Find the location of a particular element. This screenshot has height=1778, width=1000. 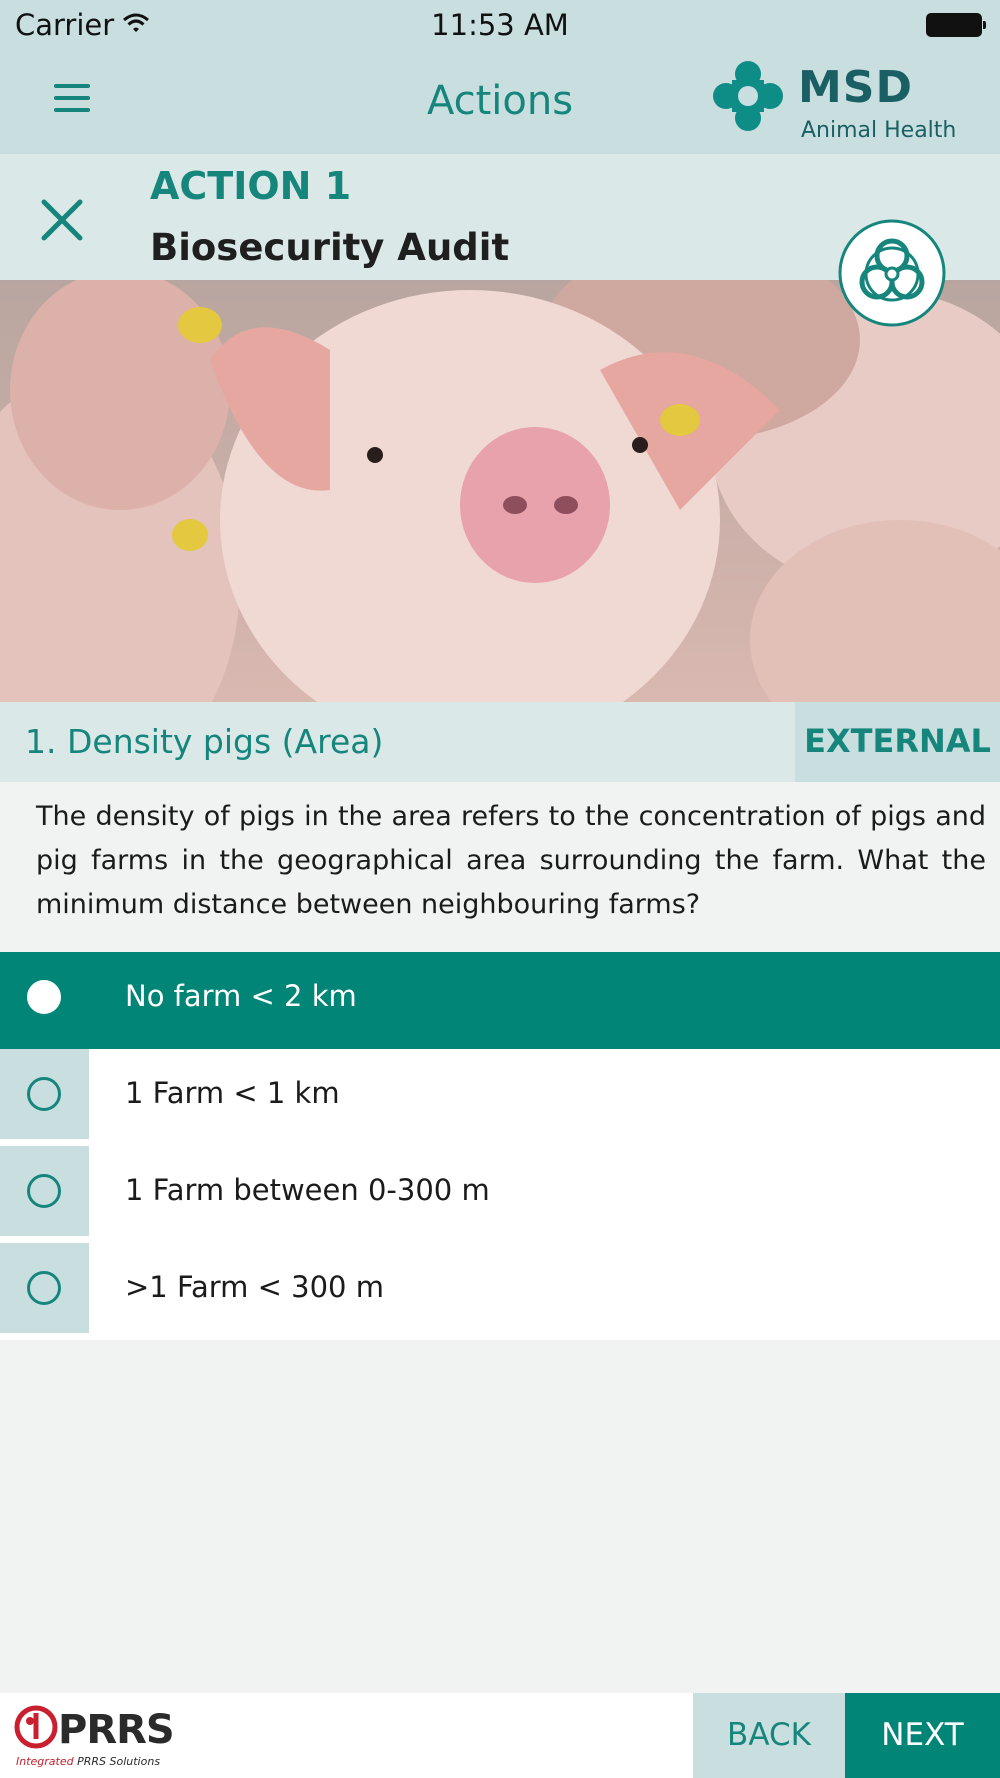

answer-option: >1 Farm < 300 m is located at coordinates (500, 1291).